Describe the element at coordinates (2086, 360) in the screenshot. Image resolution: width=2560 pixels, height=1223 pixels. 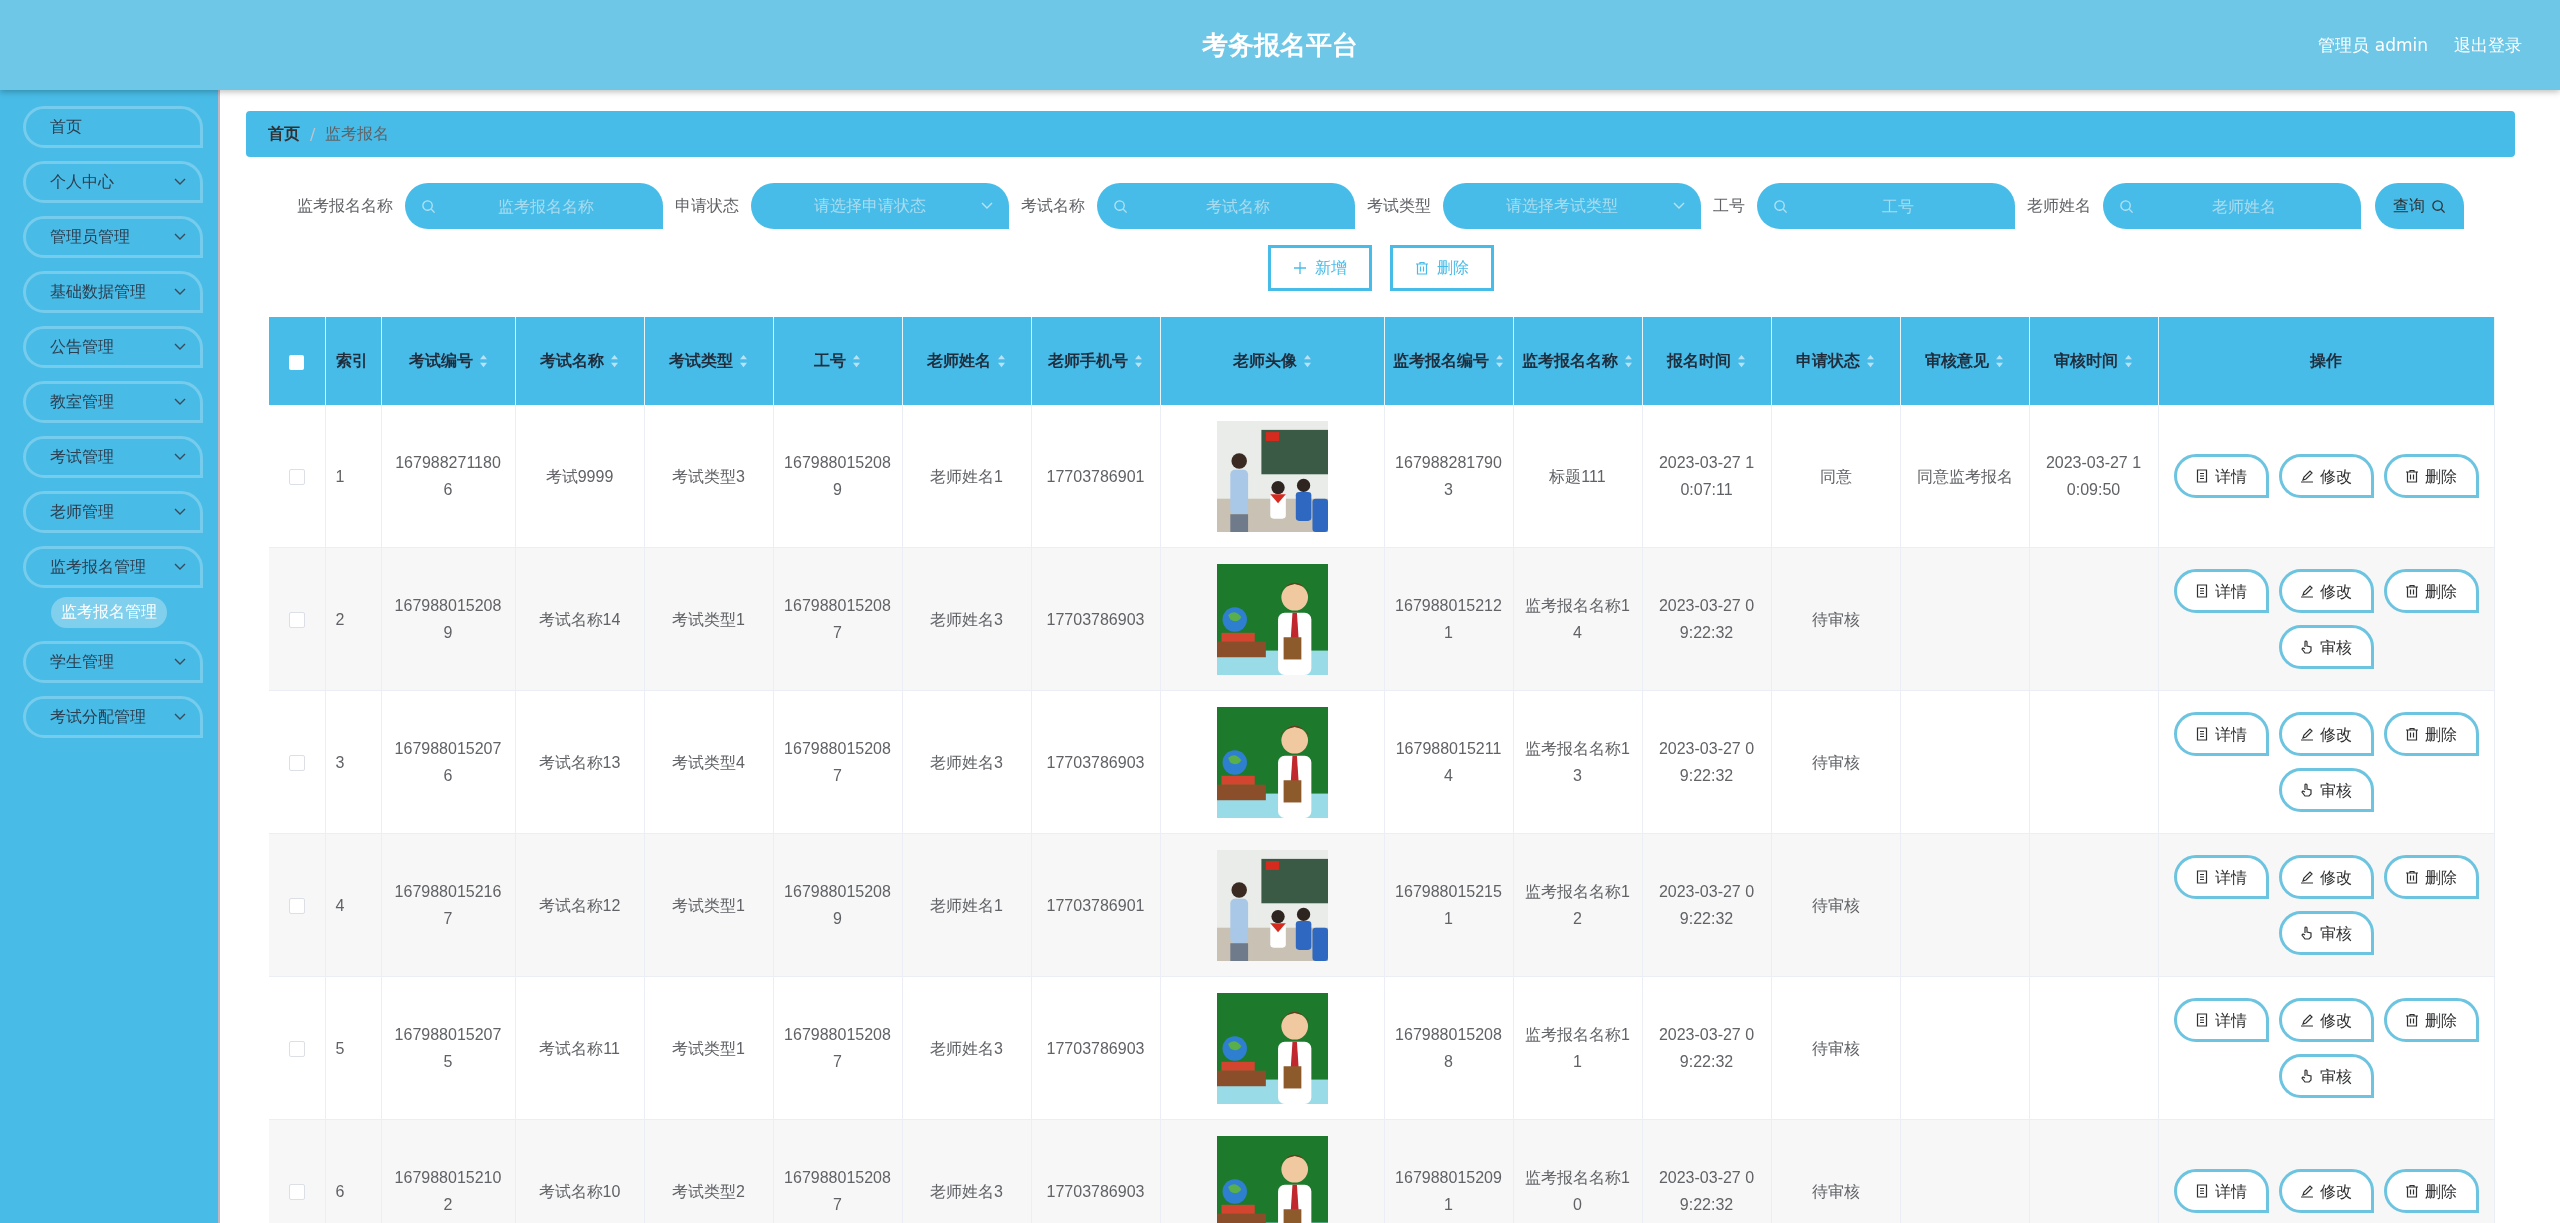
I see `column-header: 审核时间` at that location.